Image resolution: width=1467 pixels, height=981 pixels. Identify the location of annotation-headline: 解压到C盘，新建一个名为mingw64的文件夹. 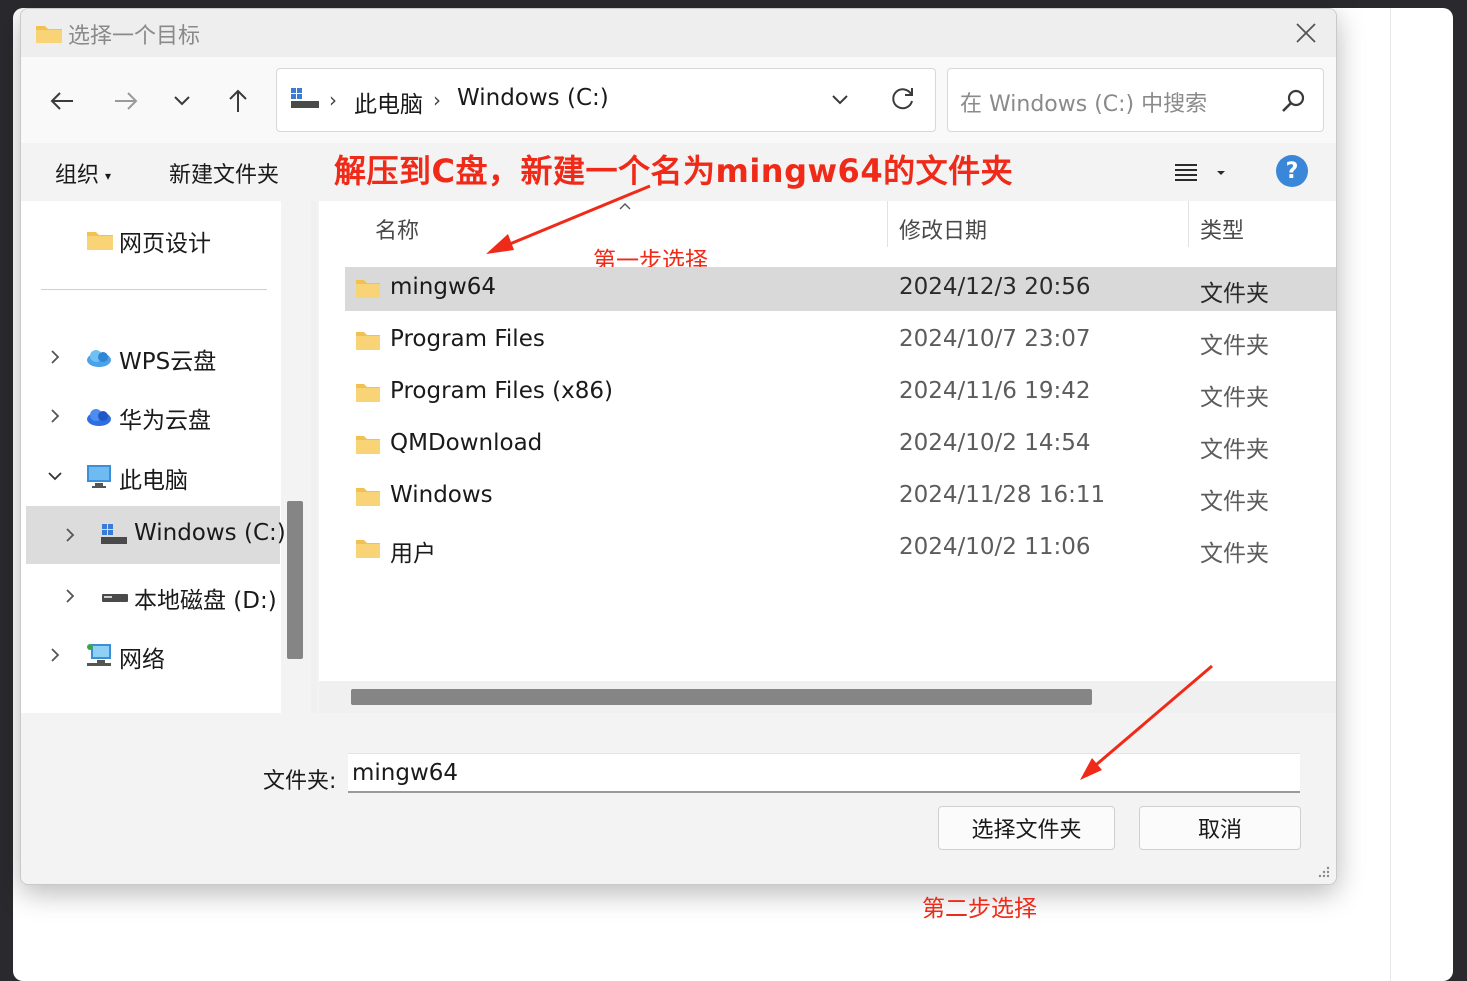
(674, 171).